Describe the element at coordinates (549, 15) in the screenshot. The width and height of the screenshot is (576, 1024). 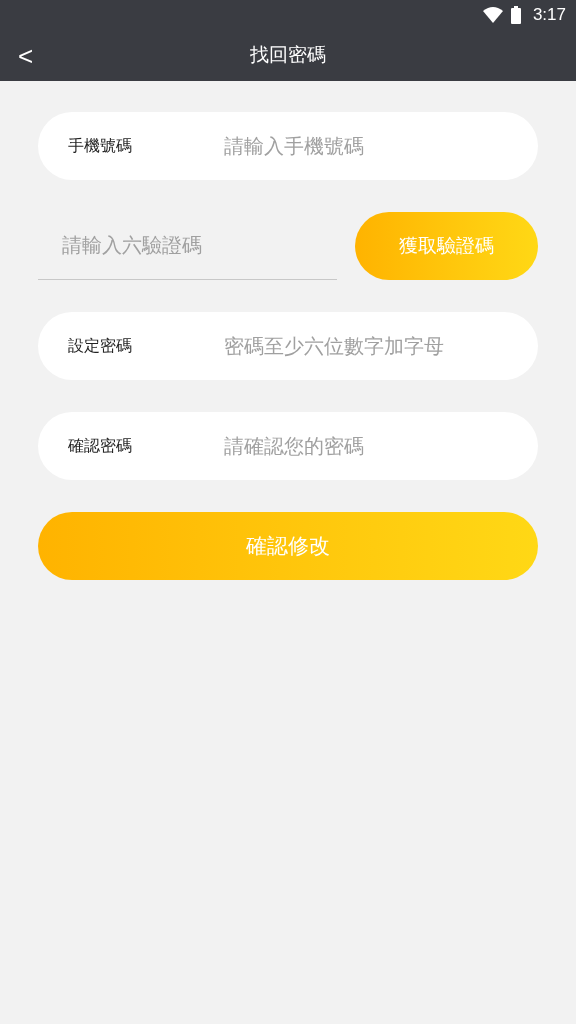
I see `status-time: 3:17` at that location.